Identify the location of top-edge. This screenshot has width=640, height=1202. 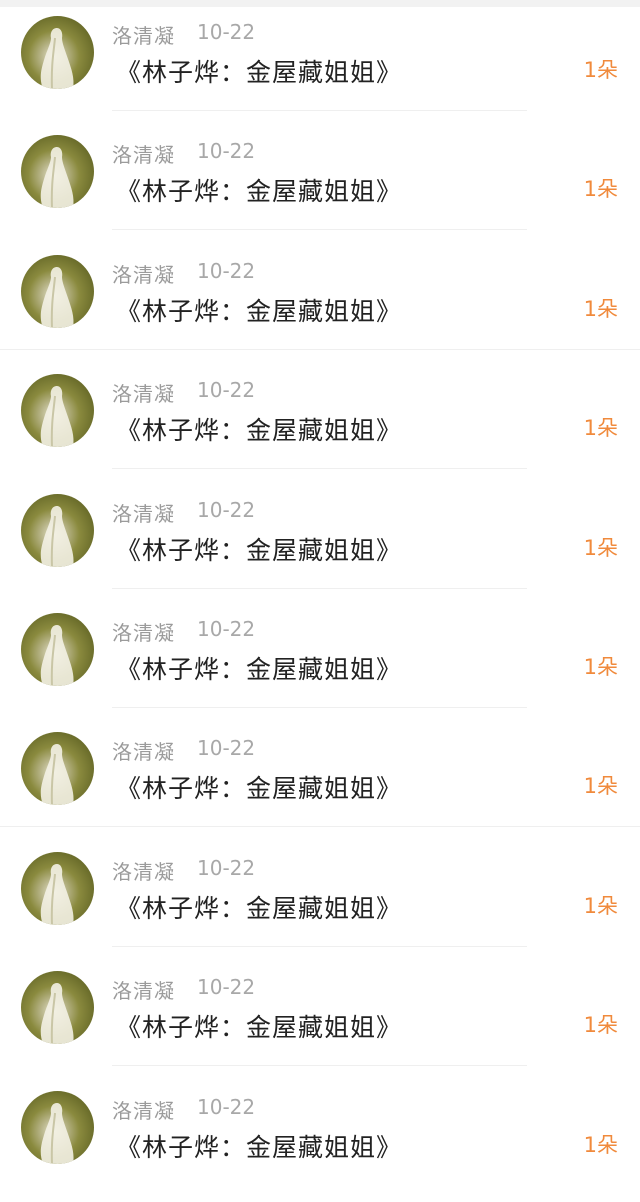
(320, 3).